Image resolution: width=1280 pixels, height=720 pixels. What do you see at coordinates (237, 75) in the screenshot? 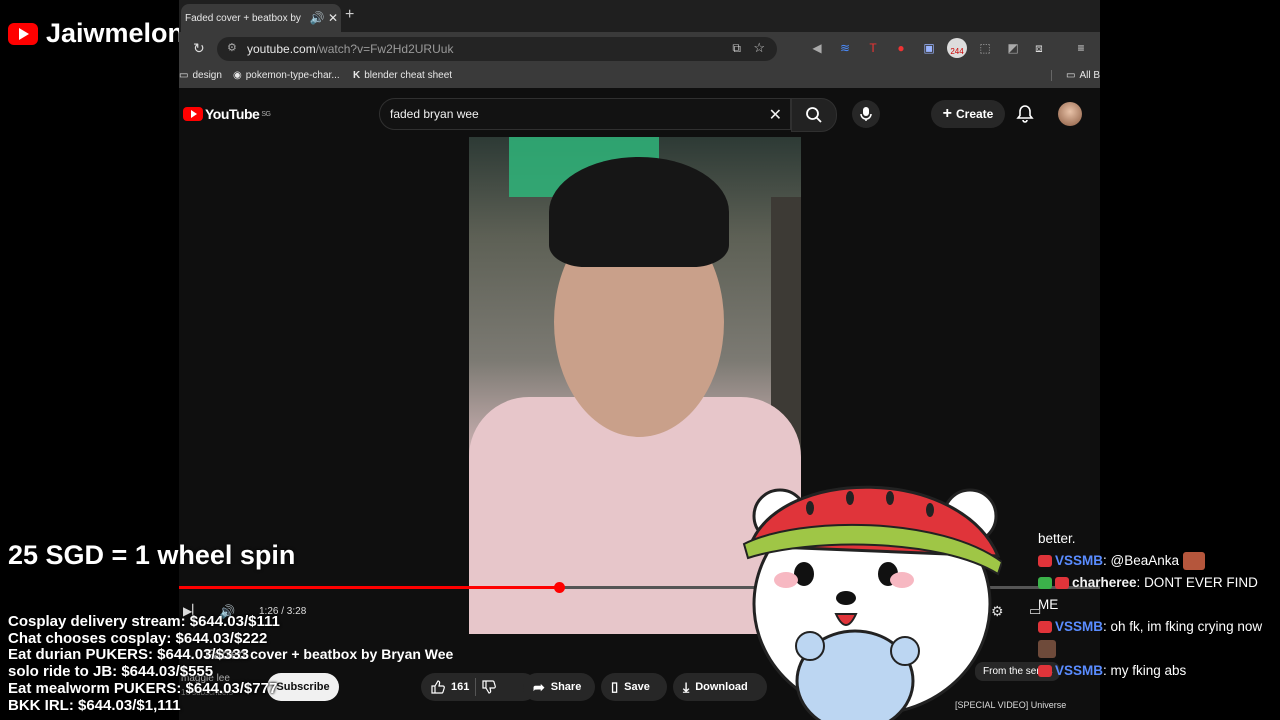
I see `globe-icon: ◉` at bounding box center [237, 75].